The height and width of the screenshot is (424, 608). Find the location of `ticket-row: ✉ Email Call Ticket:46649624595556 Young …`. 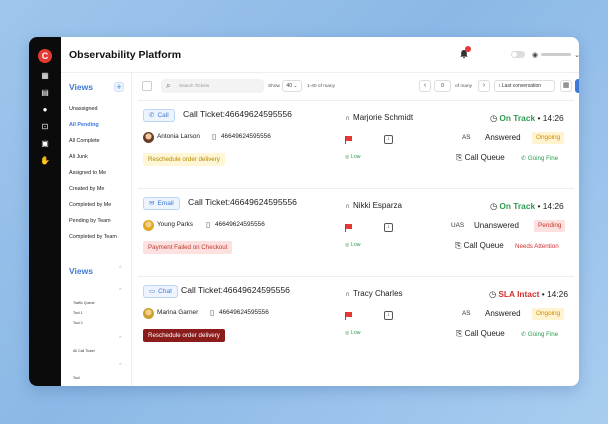

ticket-row: ✉ Email Call Ticket:46649624595556 Young … is located at coordinates (356, 232).